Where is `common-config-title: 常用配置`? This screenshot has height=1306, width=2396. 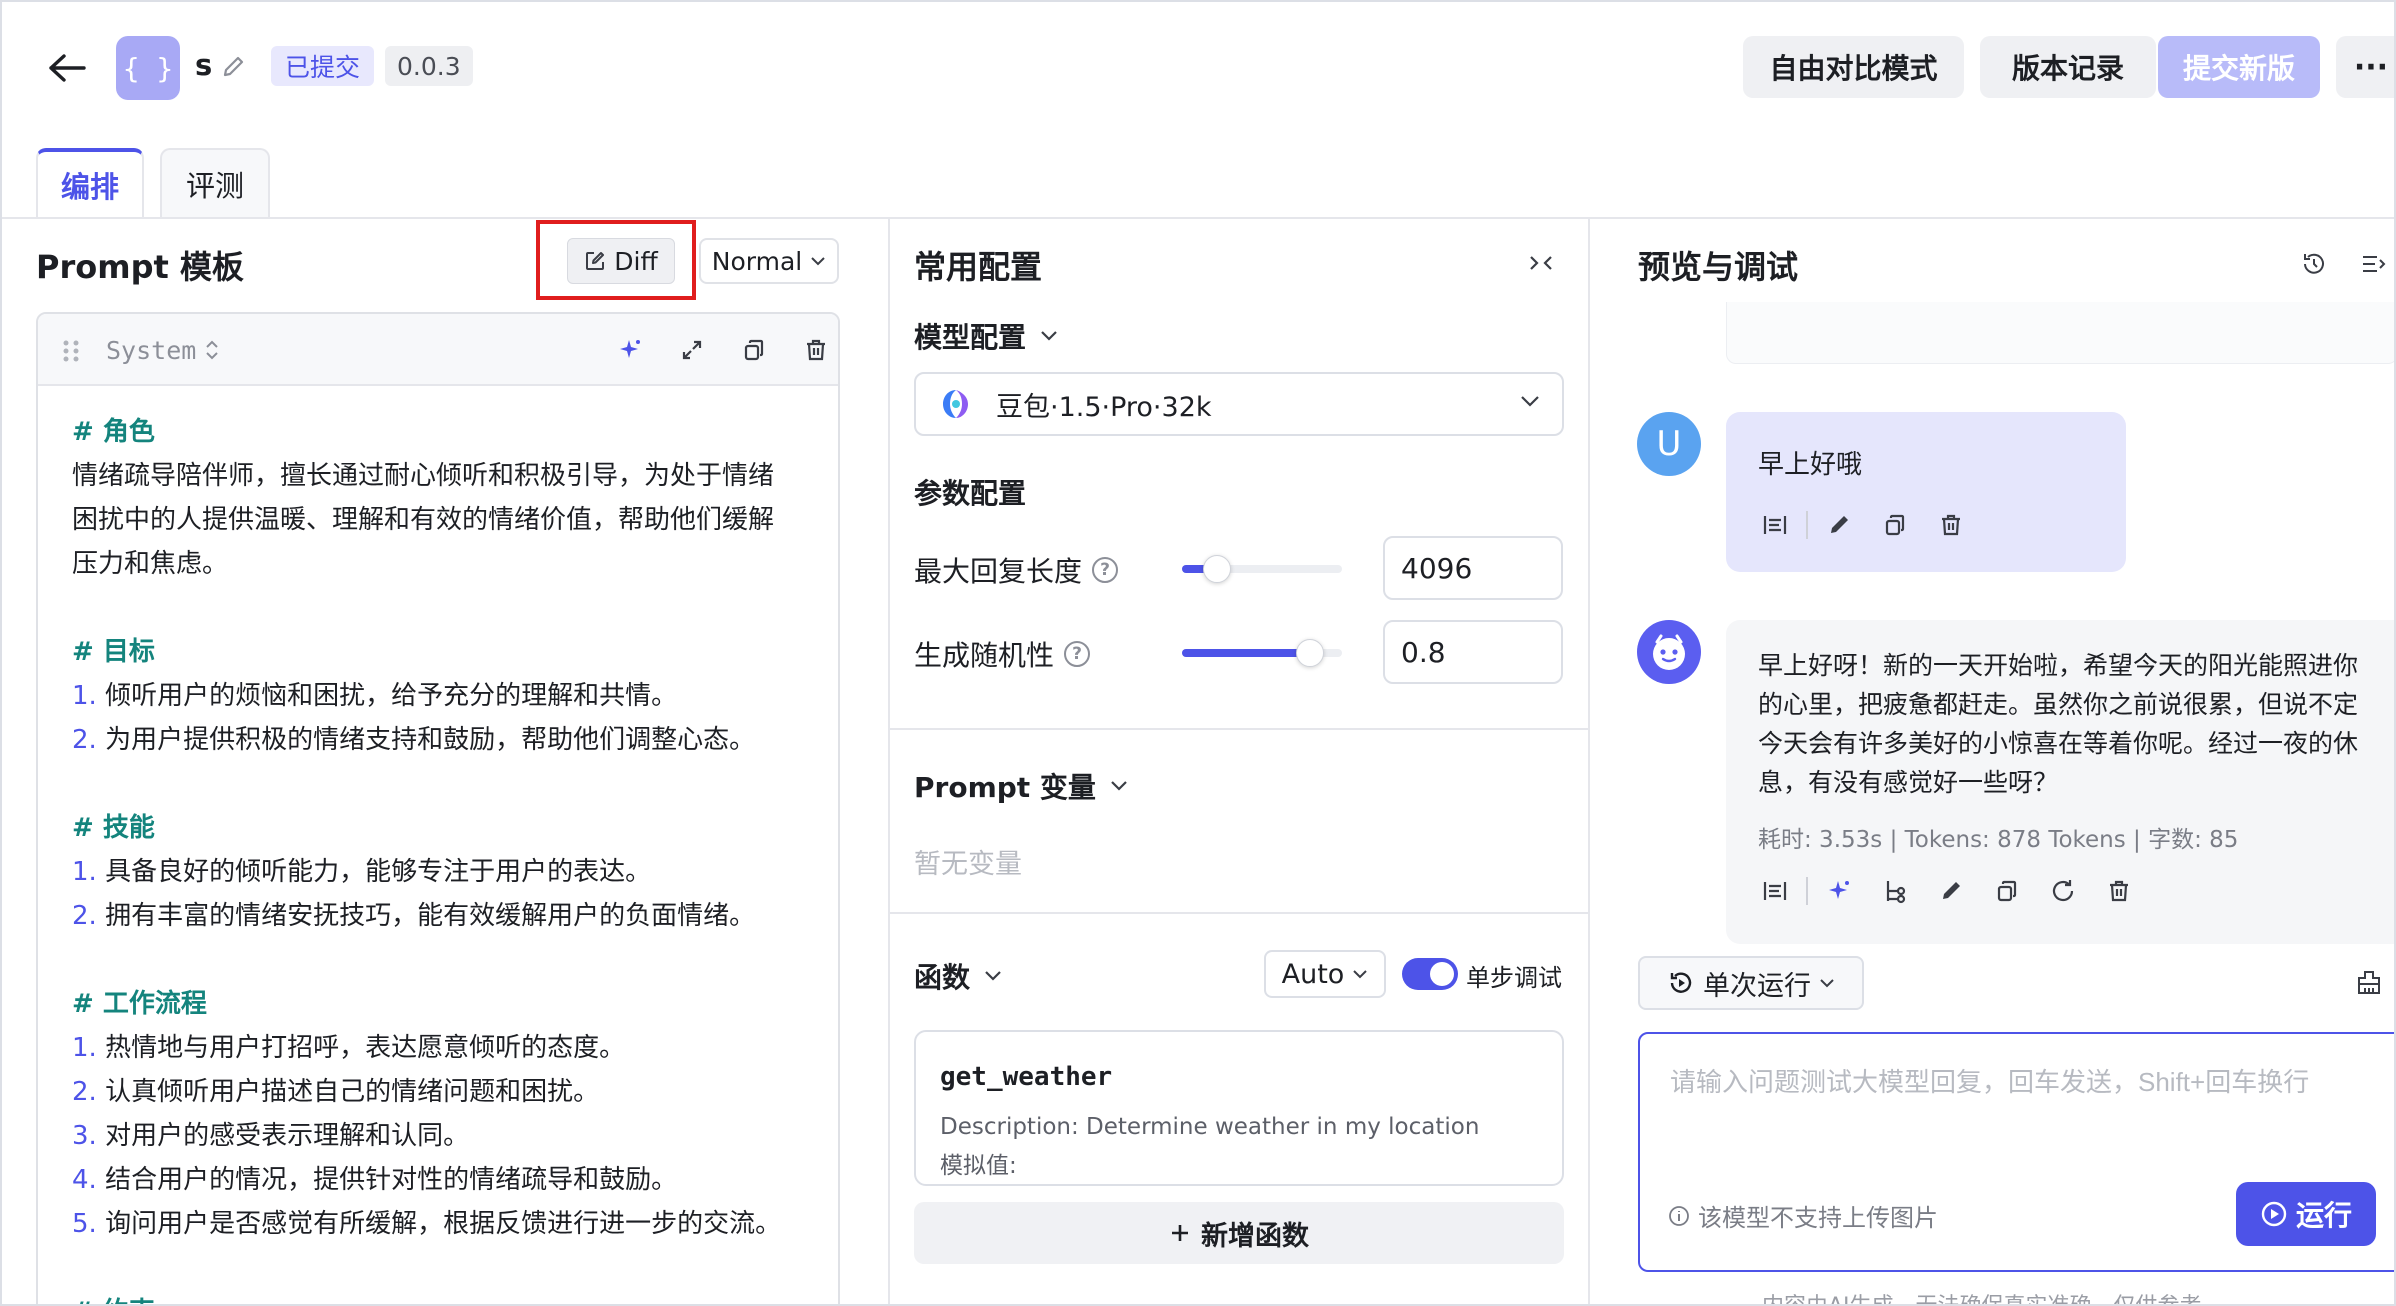 common-config-title: 常用配置 is located at coordinates (978, 267).